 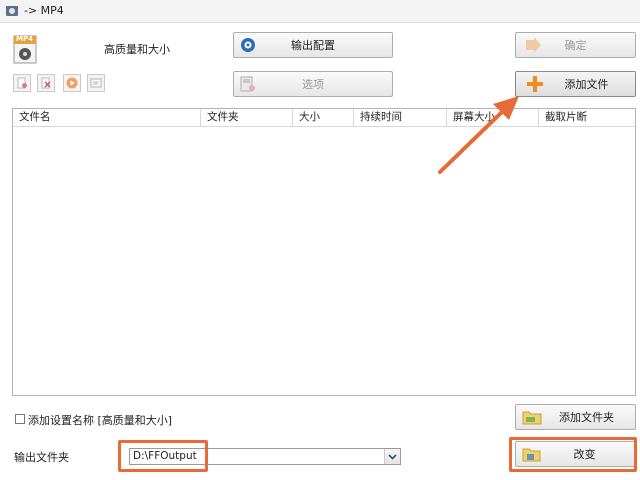 I want to click on play-button, so click(x=72, y=83).